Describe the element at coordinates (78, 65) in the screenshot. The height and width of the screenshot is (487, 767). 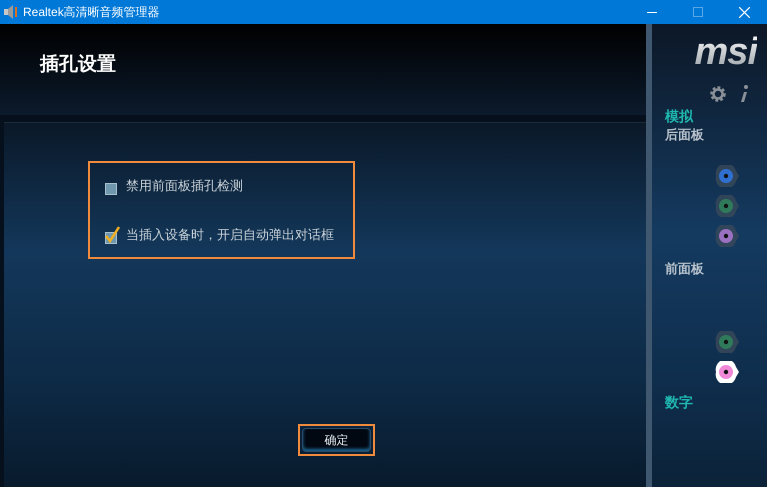
I see `page-title: 插孔设置` at that location.